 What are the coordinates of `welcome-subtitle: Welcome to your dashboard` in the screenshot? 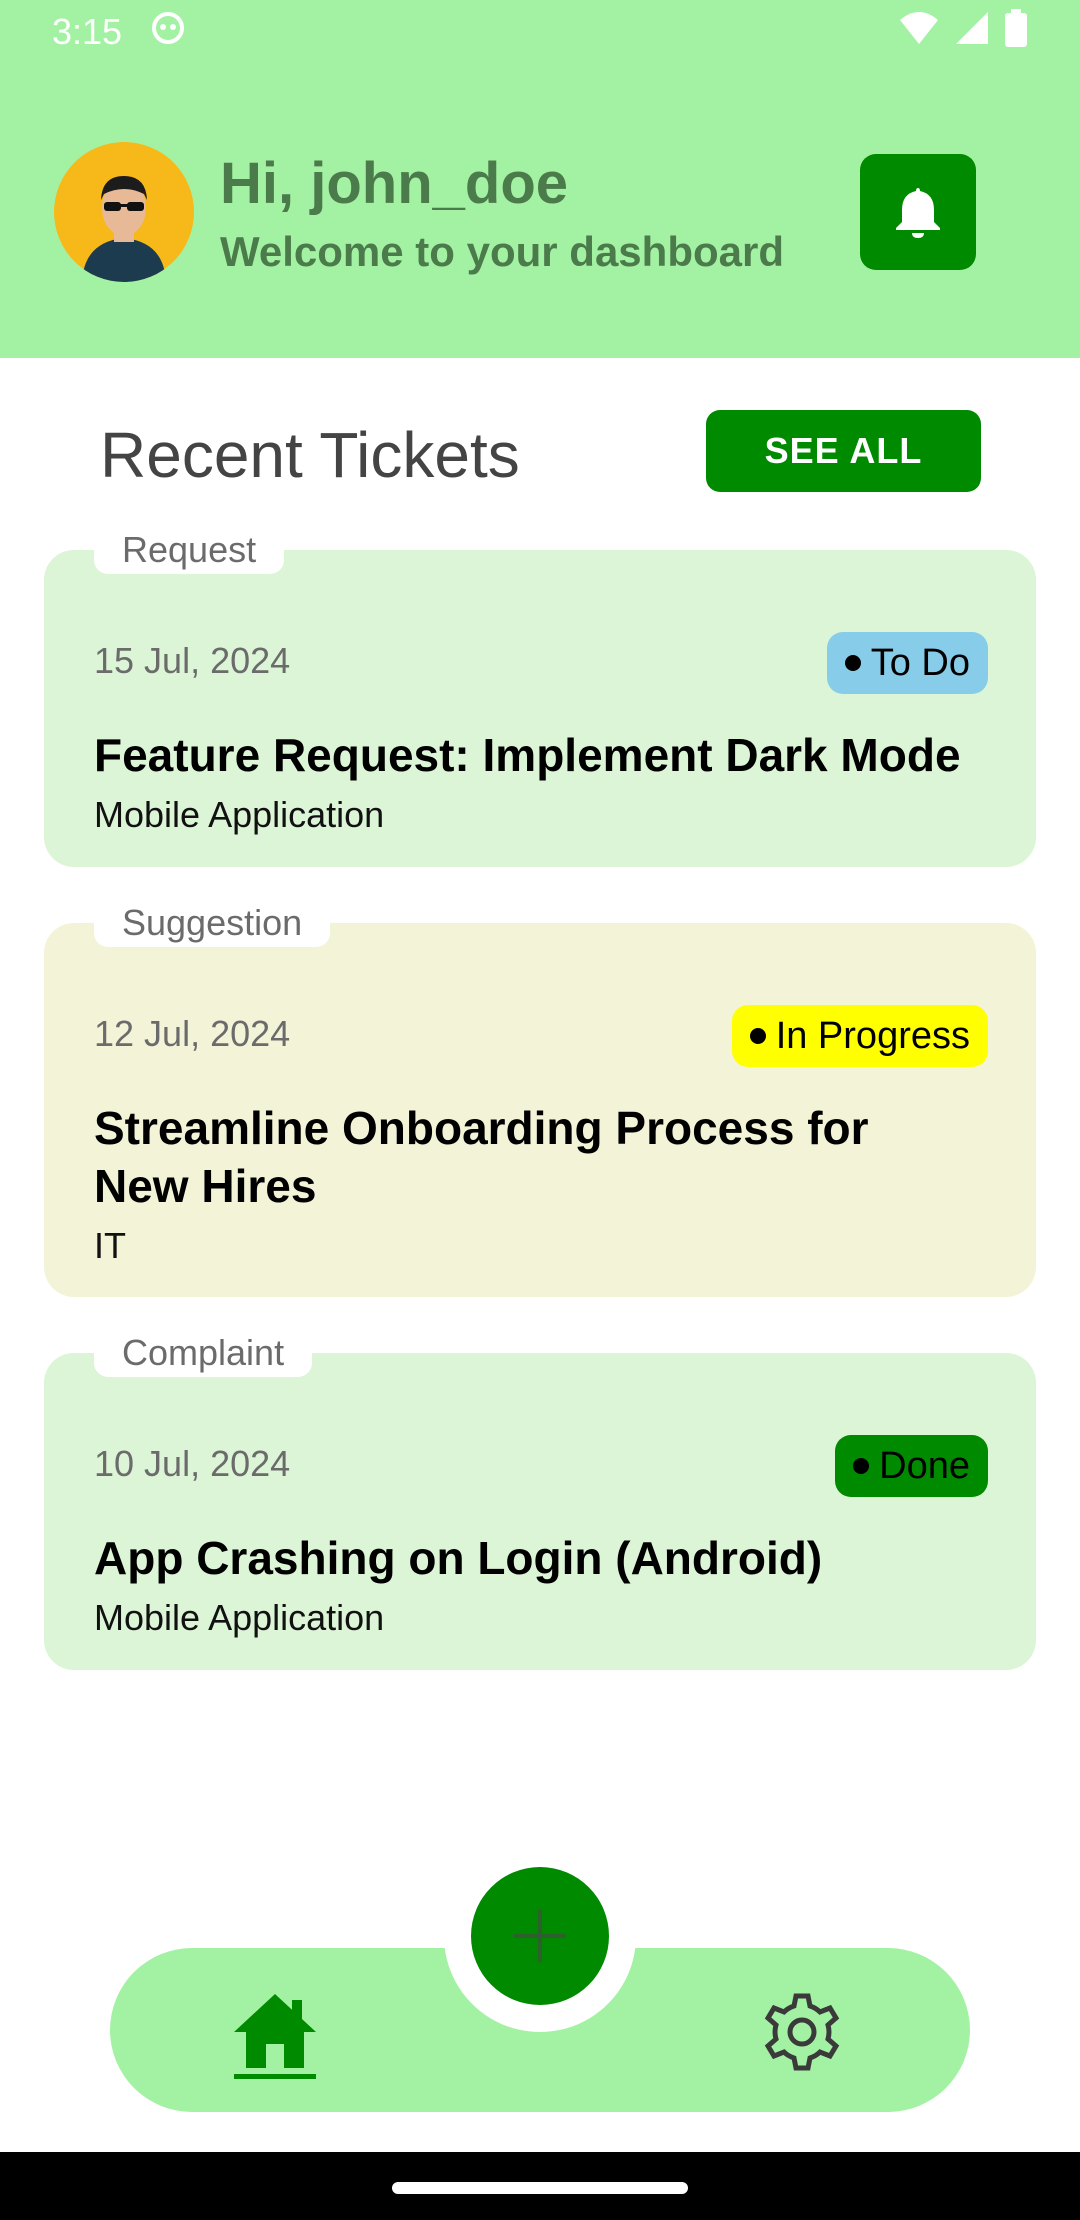 It's located at (502, 251).